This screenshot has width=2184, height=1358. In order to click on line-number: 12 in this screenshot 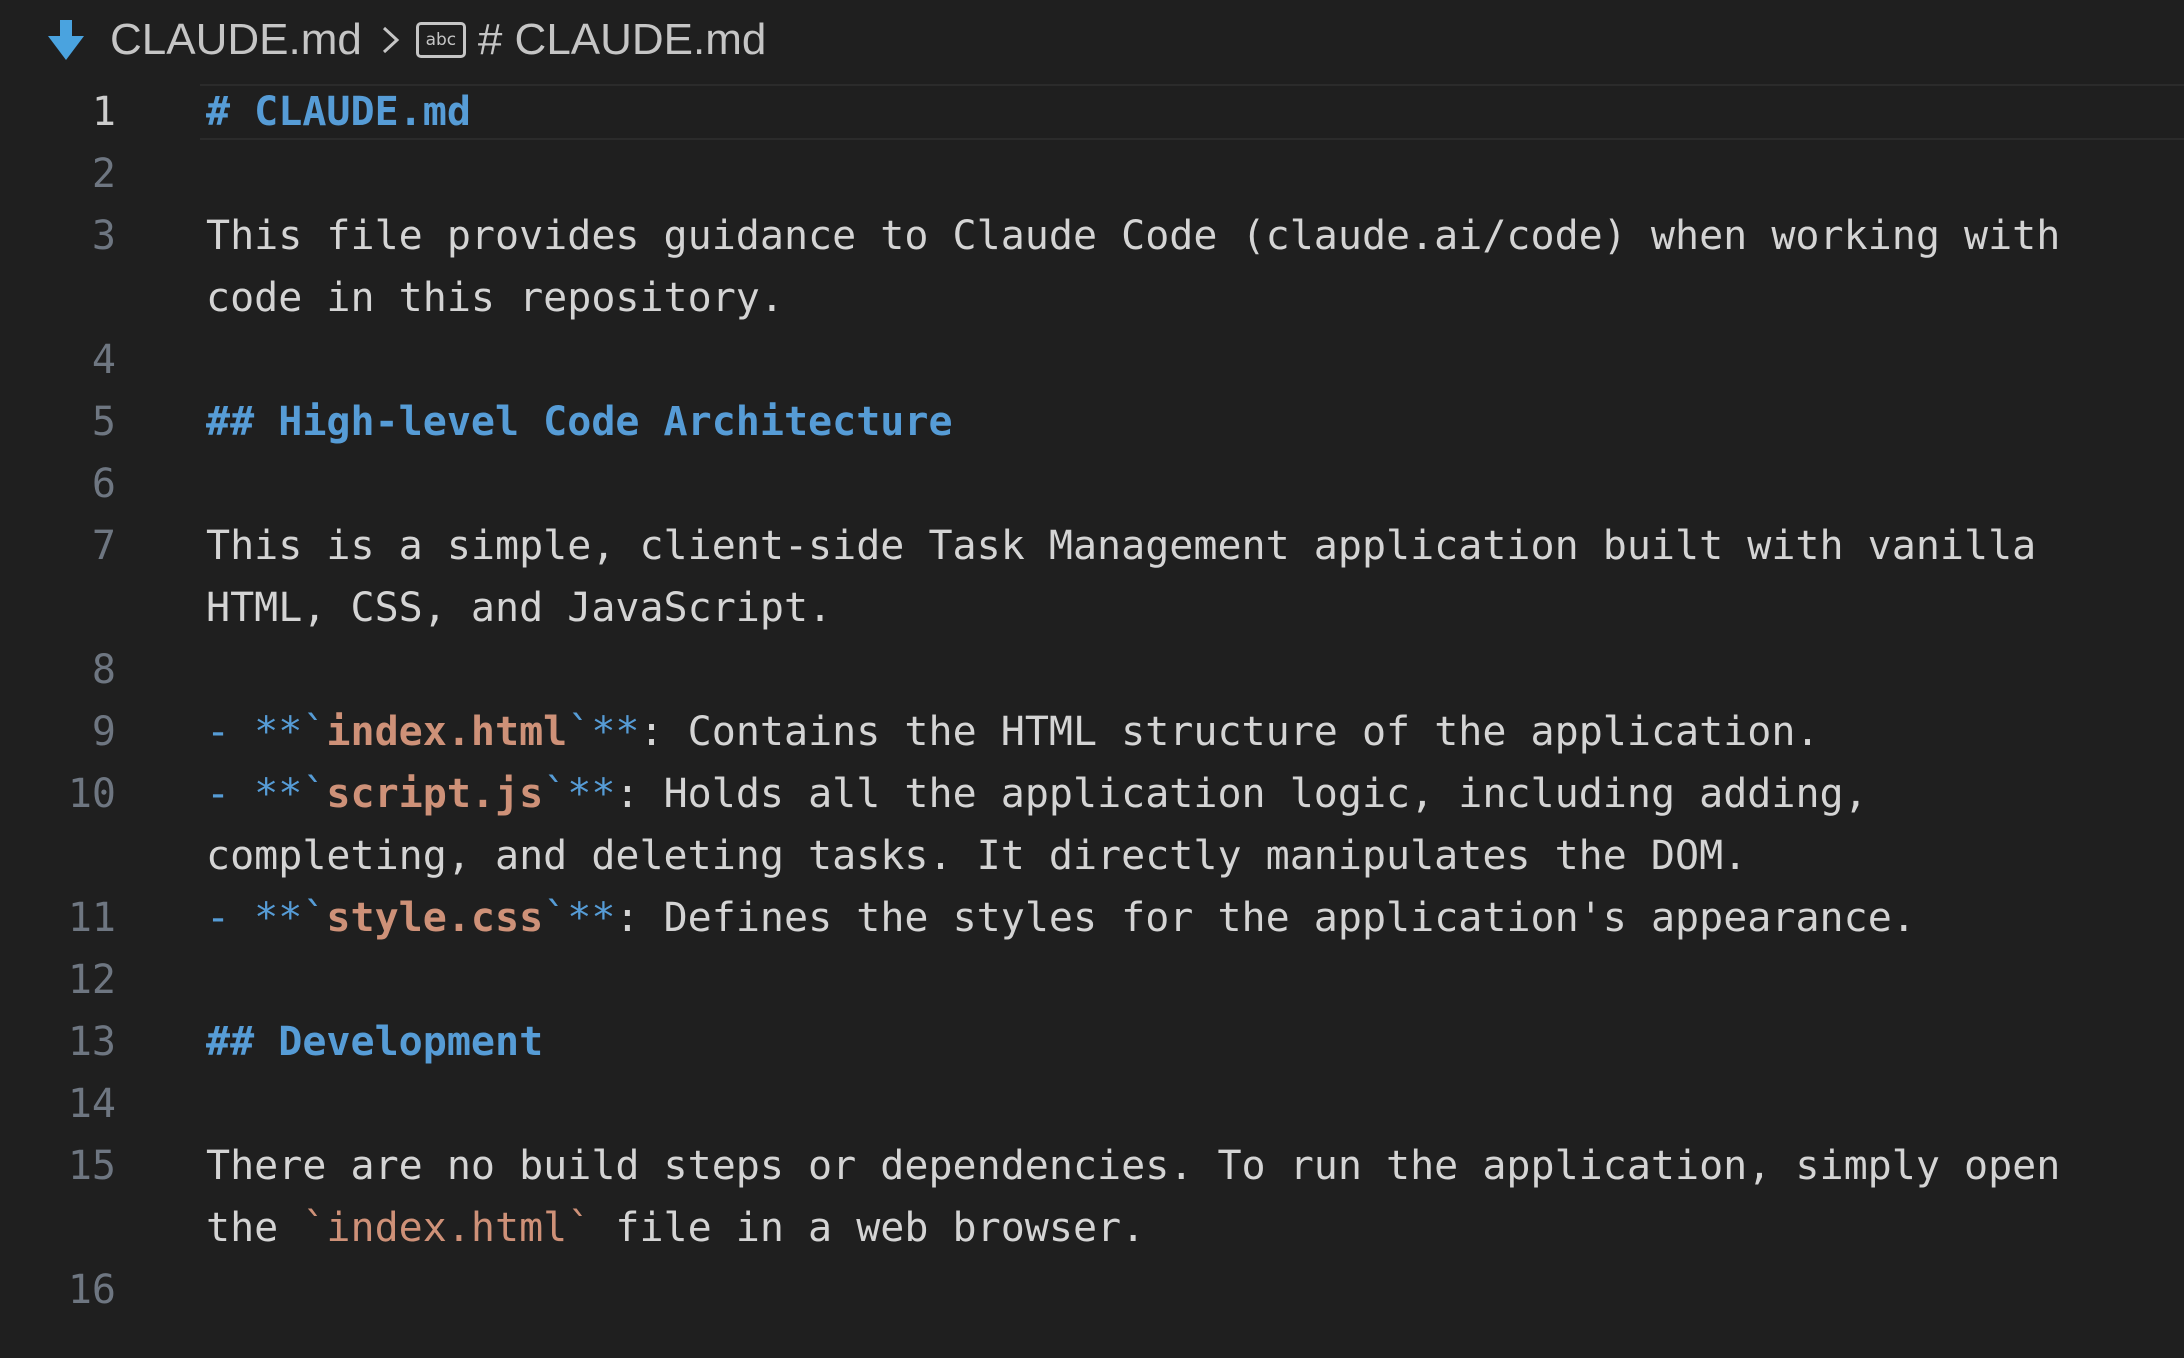, I will do `click(91, 980)`.